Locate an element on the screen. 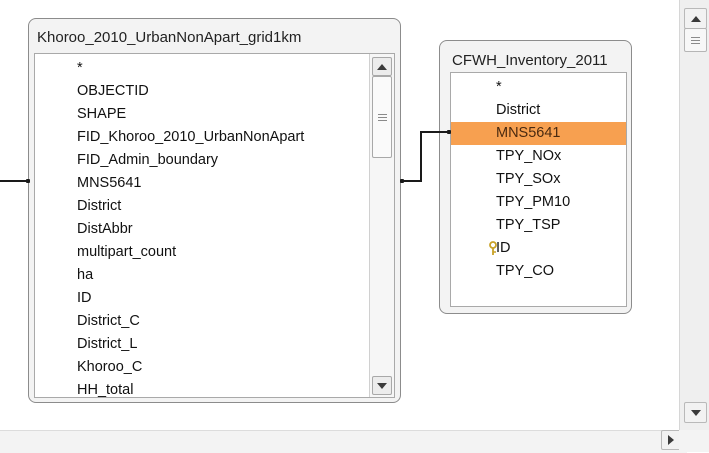 This screenshot has height=453, width=709. field-list-scrollbar is located at coordinates (381, 225).